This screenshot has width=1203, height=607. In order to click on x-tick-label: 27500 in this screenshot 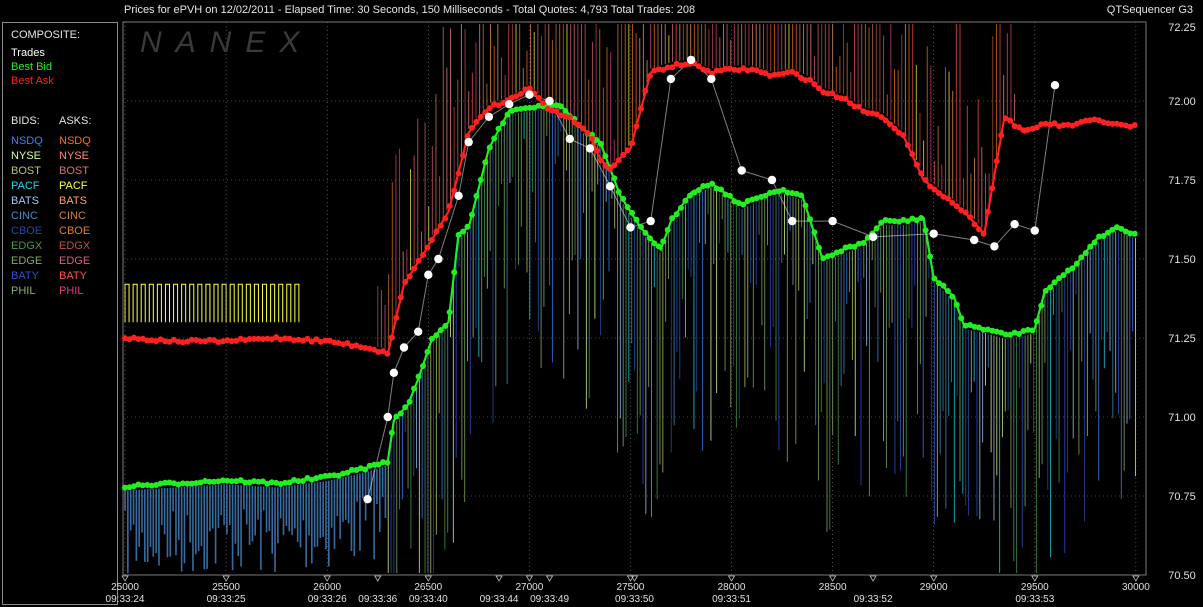, I will do `click(631, 587)`.